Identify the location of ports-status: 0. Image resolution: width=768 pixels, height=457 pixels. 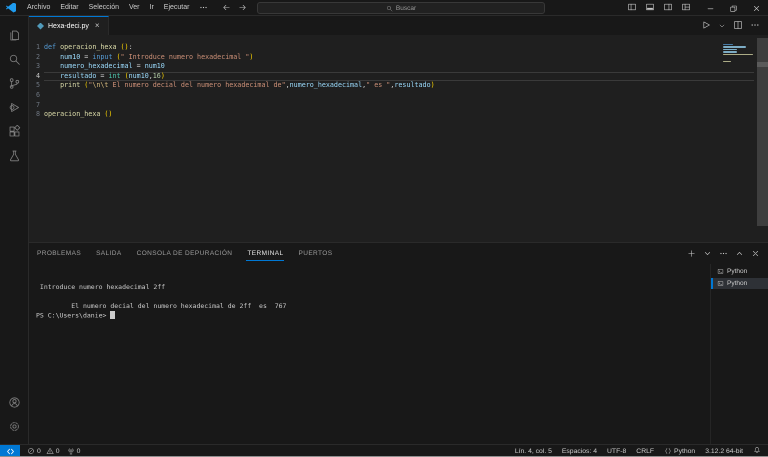
(74, 451).